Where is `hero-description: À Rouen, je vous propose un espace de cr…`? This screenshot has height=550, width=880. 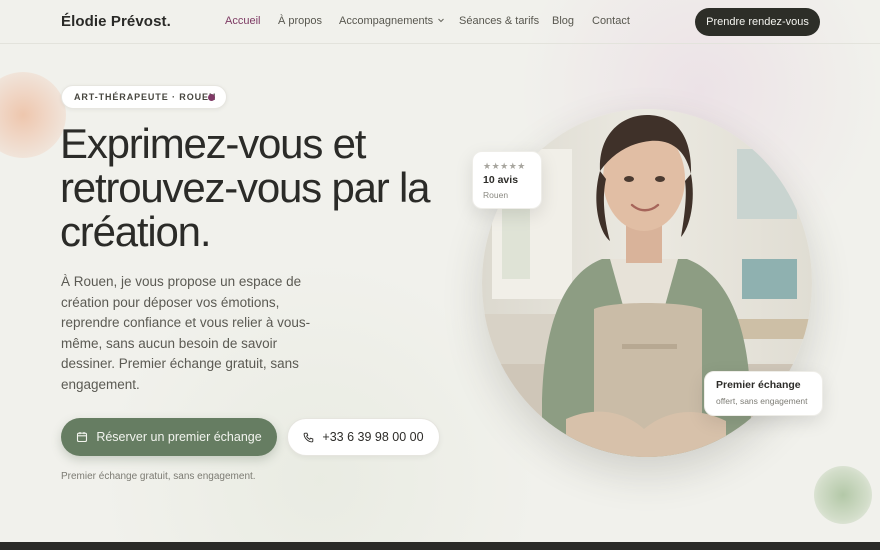 hero-description: À Rouen, je vous propose un espace de cr… is located at coordinates (186, 333).